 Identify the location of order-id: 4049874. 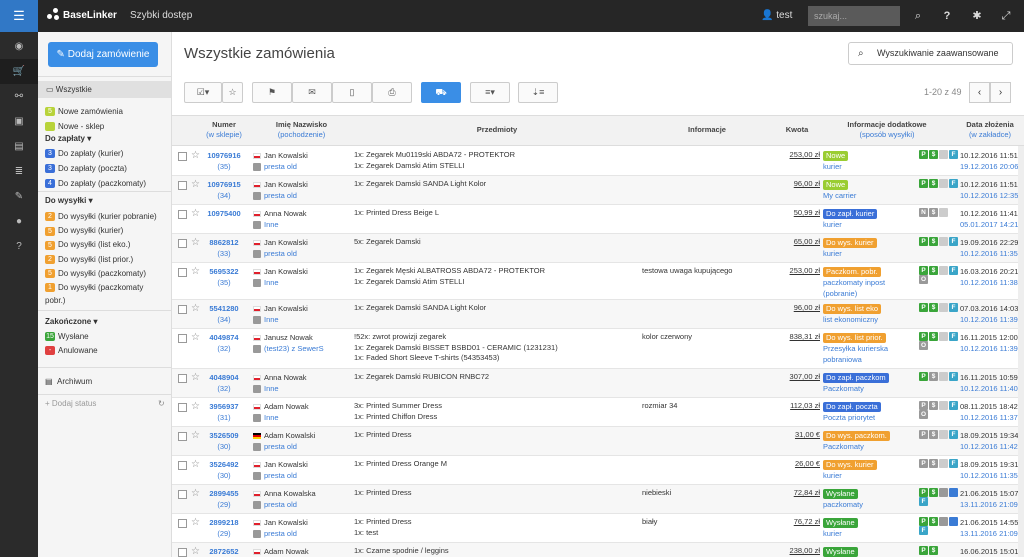
(224, 337).